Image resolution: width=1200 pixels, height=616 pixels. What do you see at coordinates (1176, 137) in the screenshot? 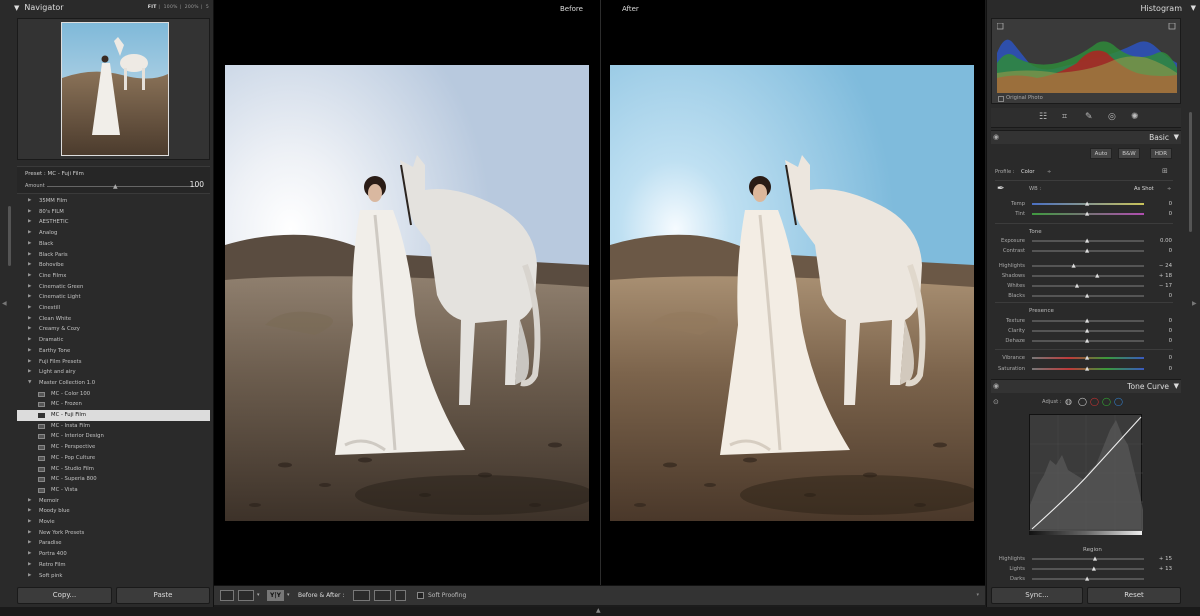
I see `basic-collapse-icon: ▼` at bounding box center [1176, 137].